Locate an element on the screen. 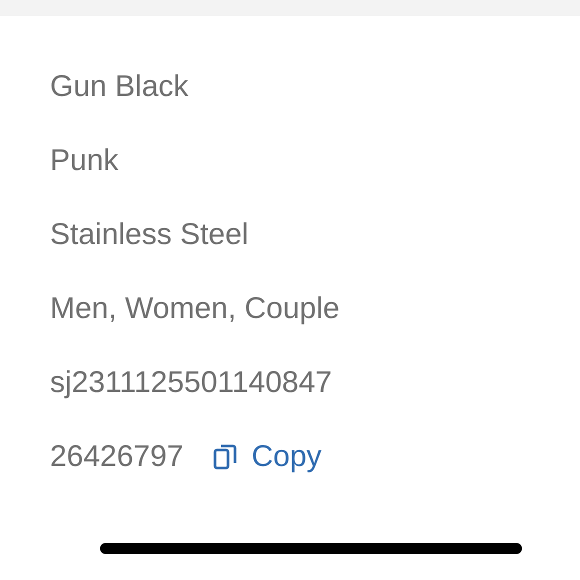 The height and width of the screenshot is (580, 580). detail-value: sj2311125501140847 is located at coordinates (191, 383).